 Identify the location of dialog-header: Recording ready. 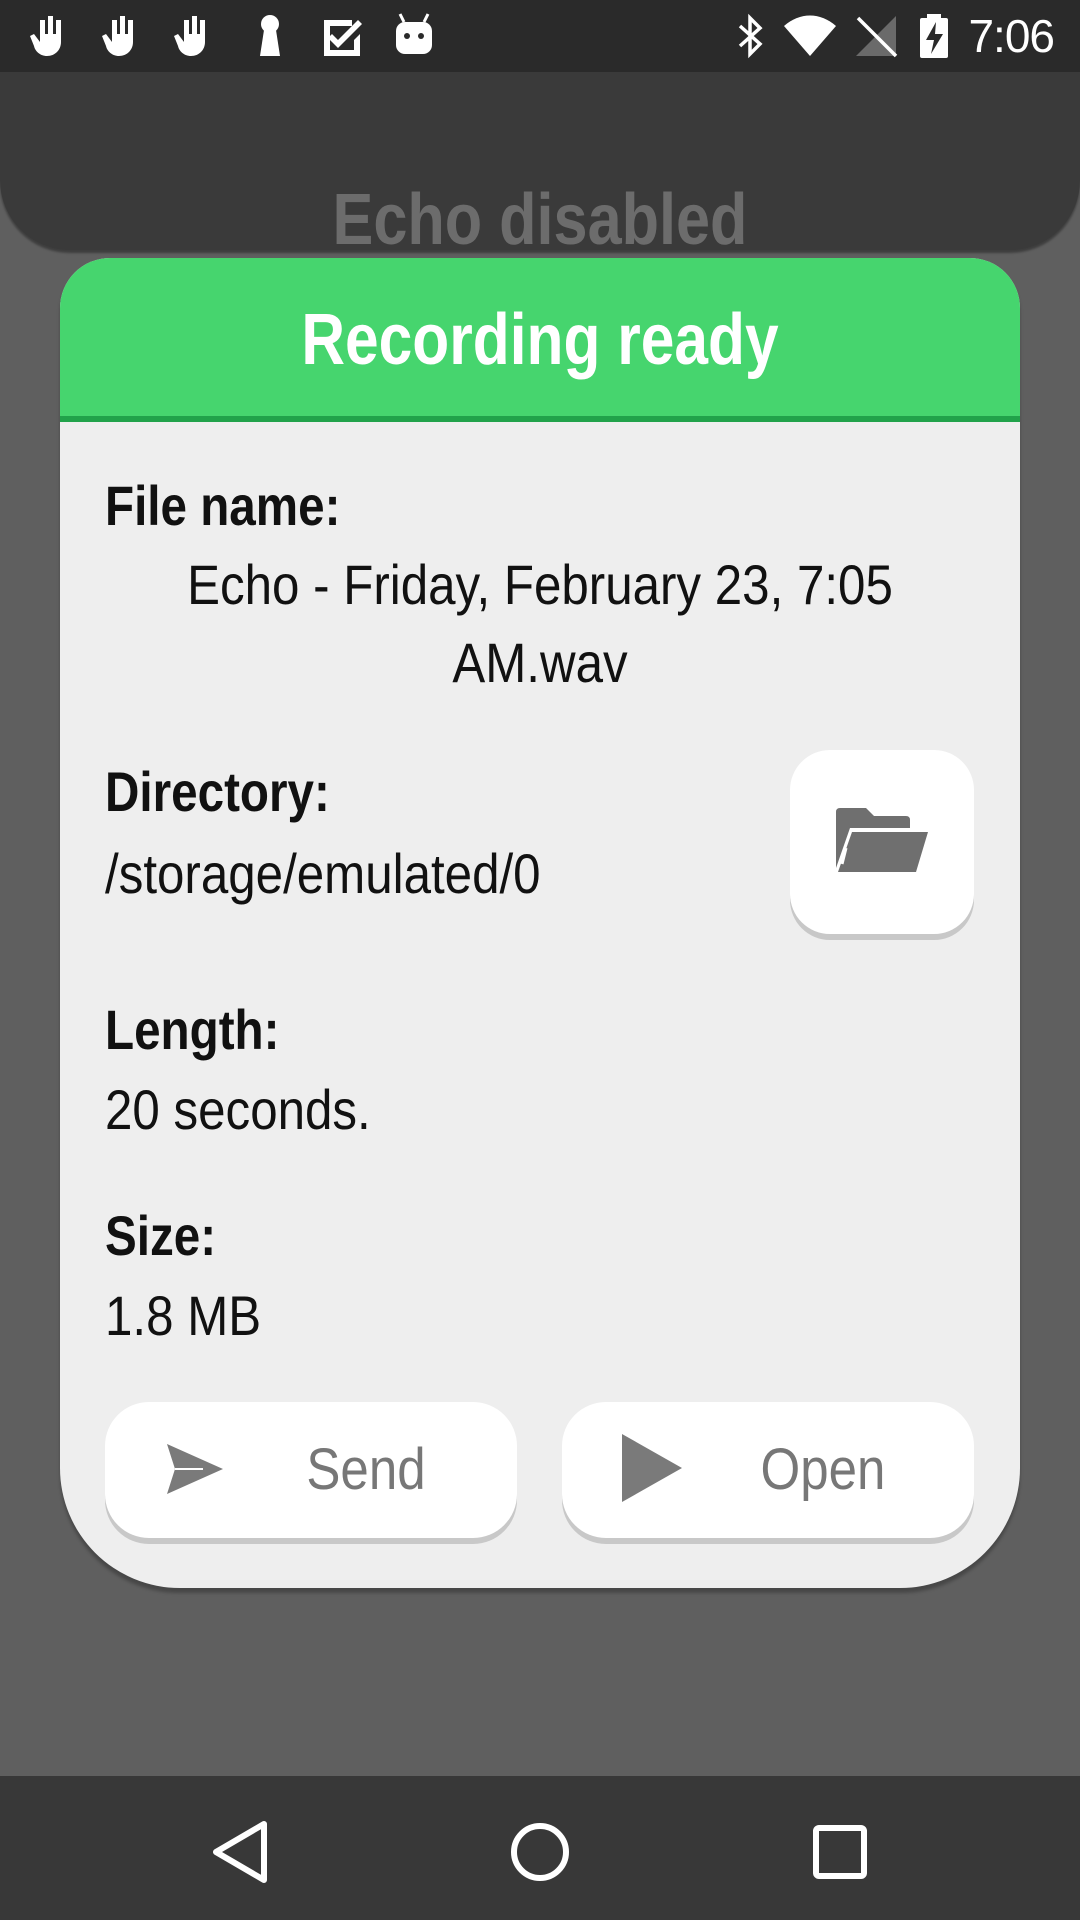
(540, 340).